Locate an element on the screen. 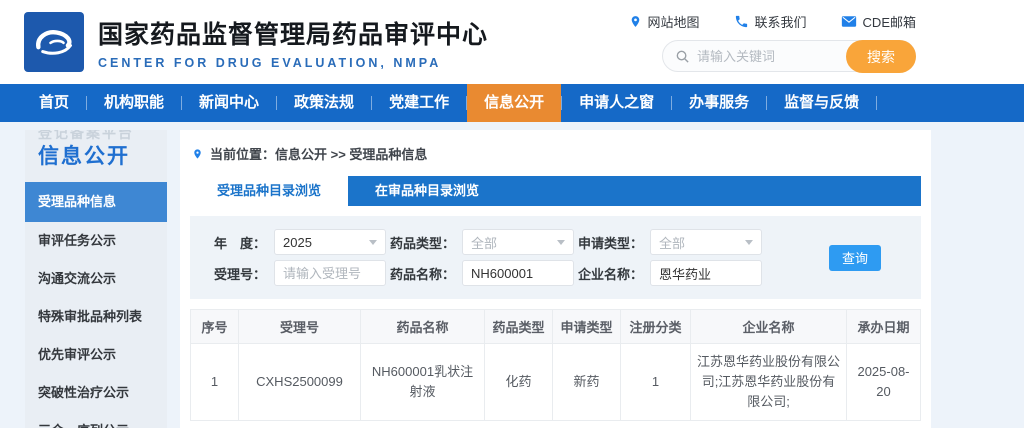 The height and width of the screenshot is (428, 1024). acceptance-no-field: 受理号： is located at coordinates (294, 273).